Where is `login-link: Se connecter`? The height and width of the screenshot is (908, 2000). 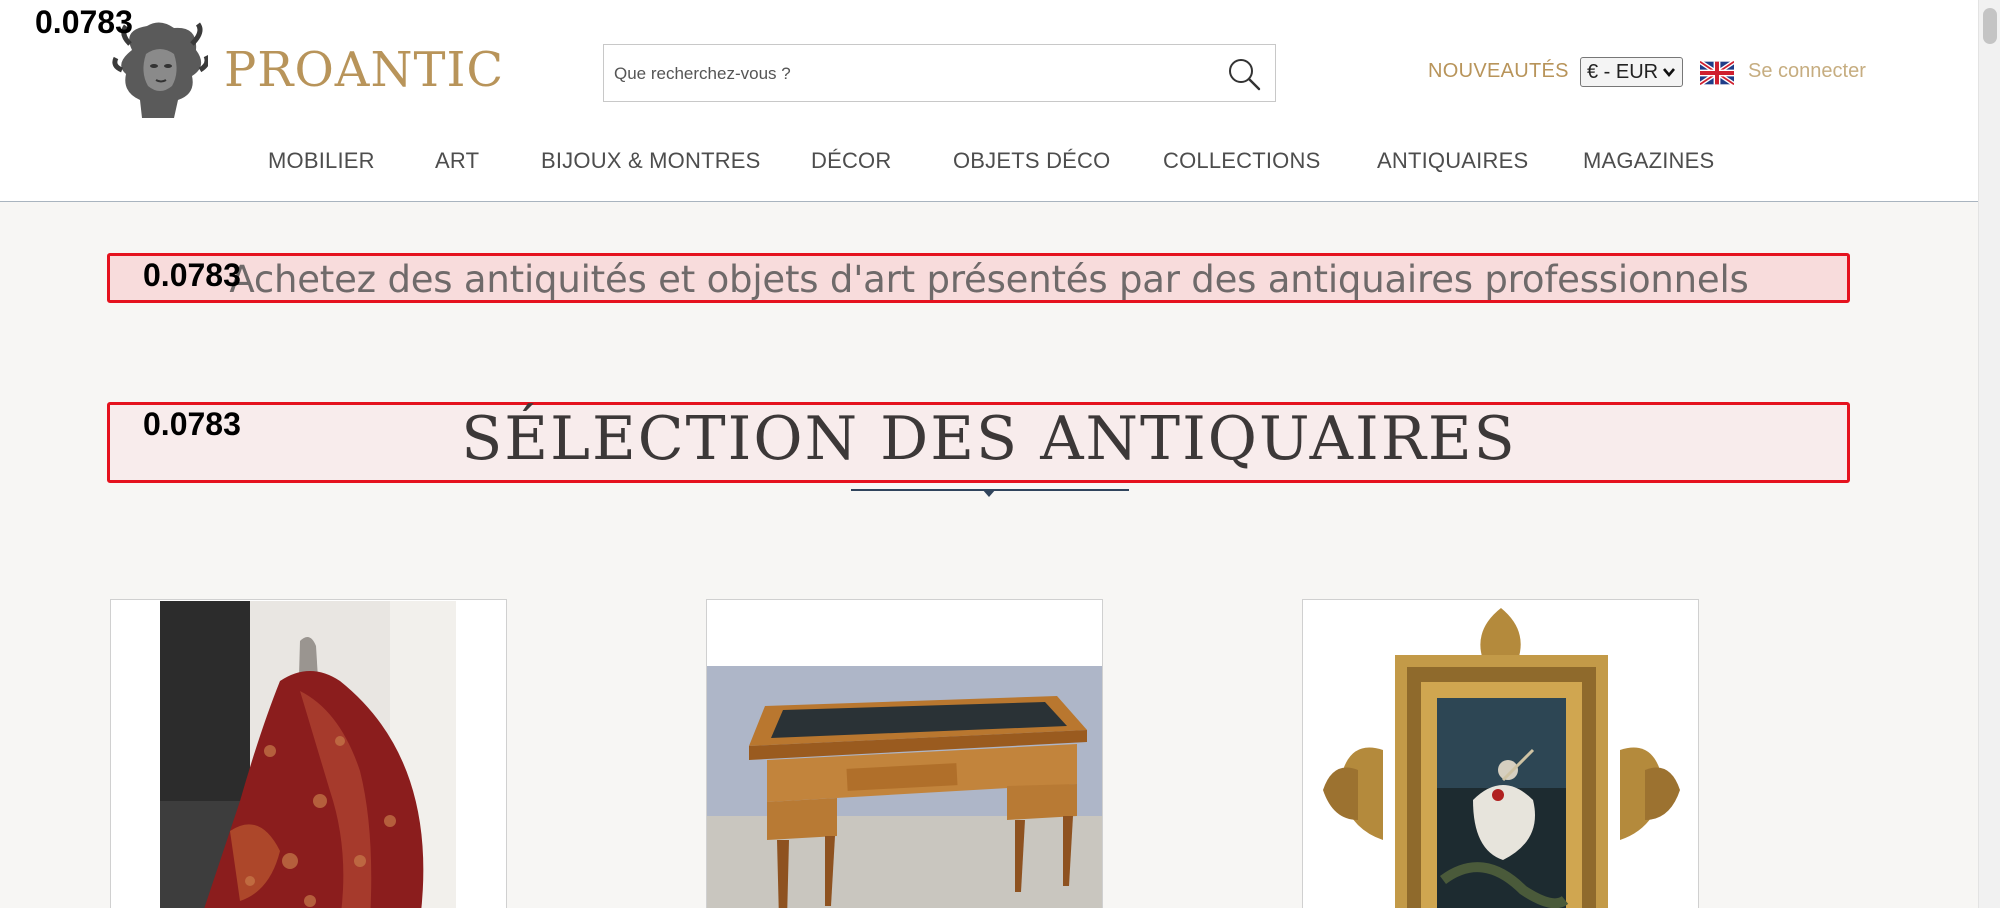 login-link: Se connecter is located at coordinates (1807, 71).